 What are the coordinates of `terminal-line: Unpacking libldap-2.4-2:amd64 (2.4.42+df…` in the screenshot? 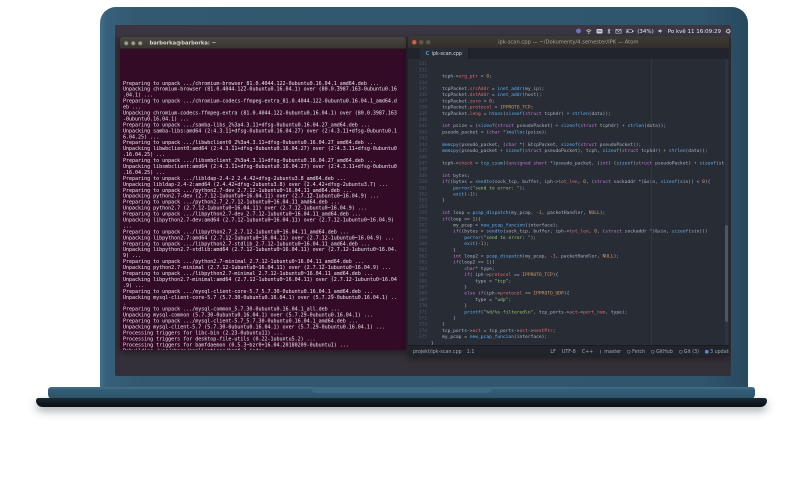 It's located at (255, 184).